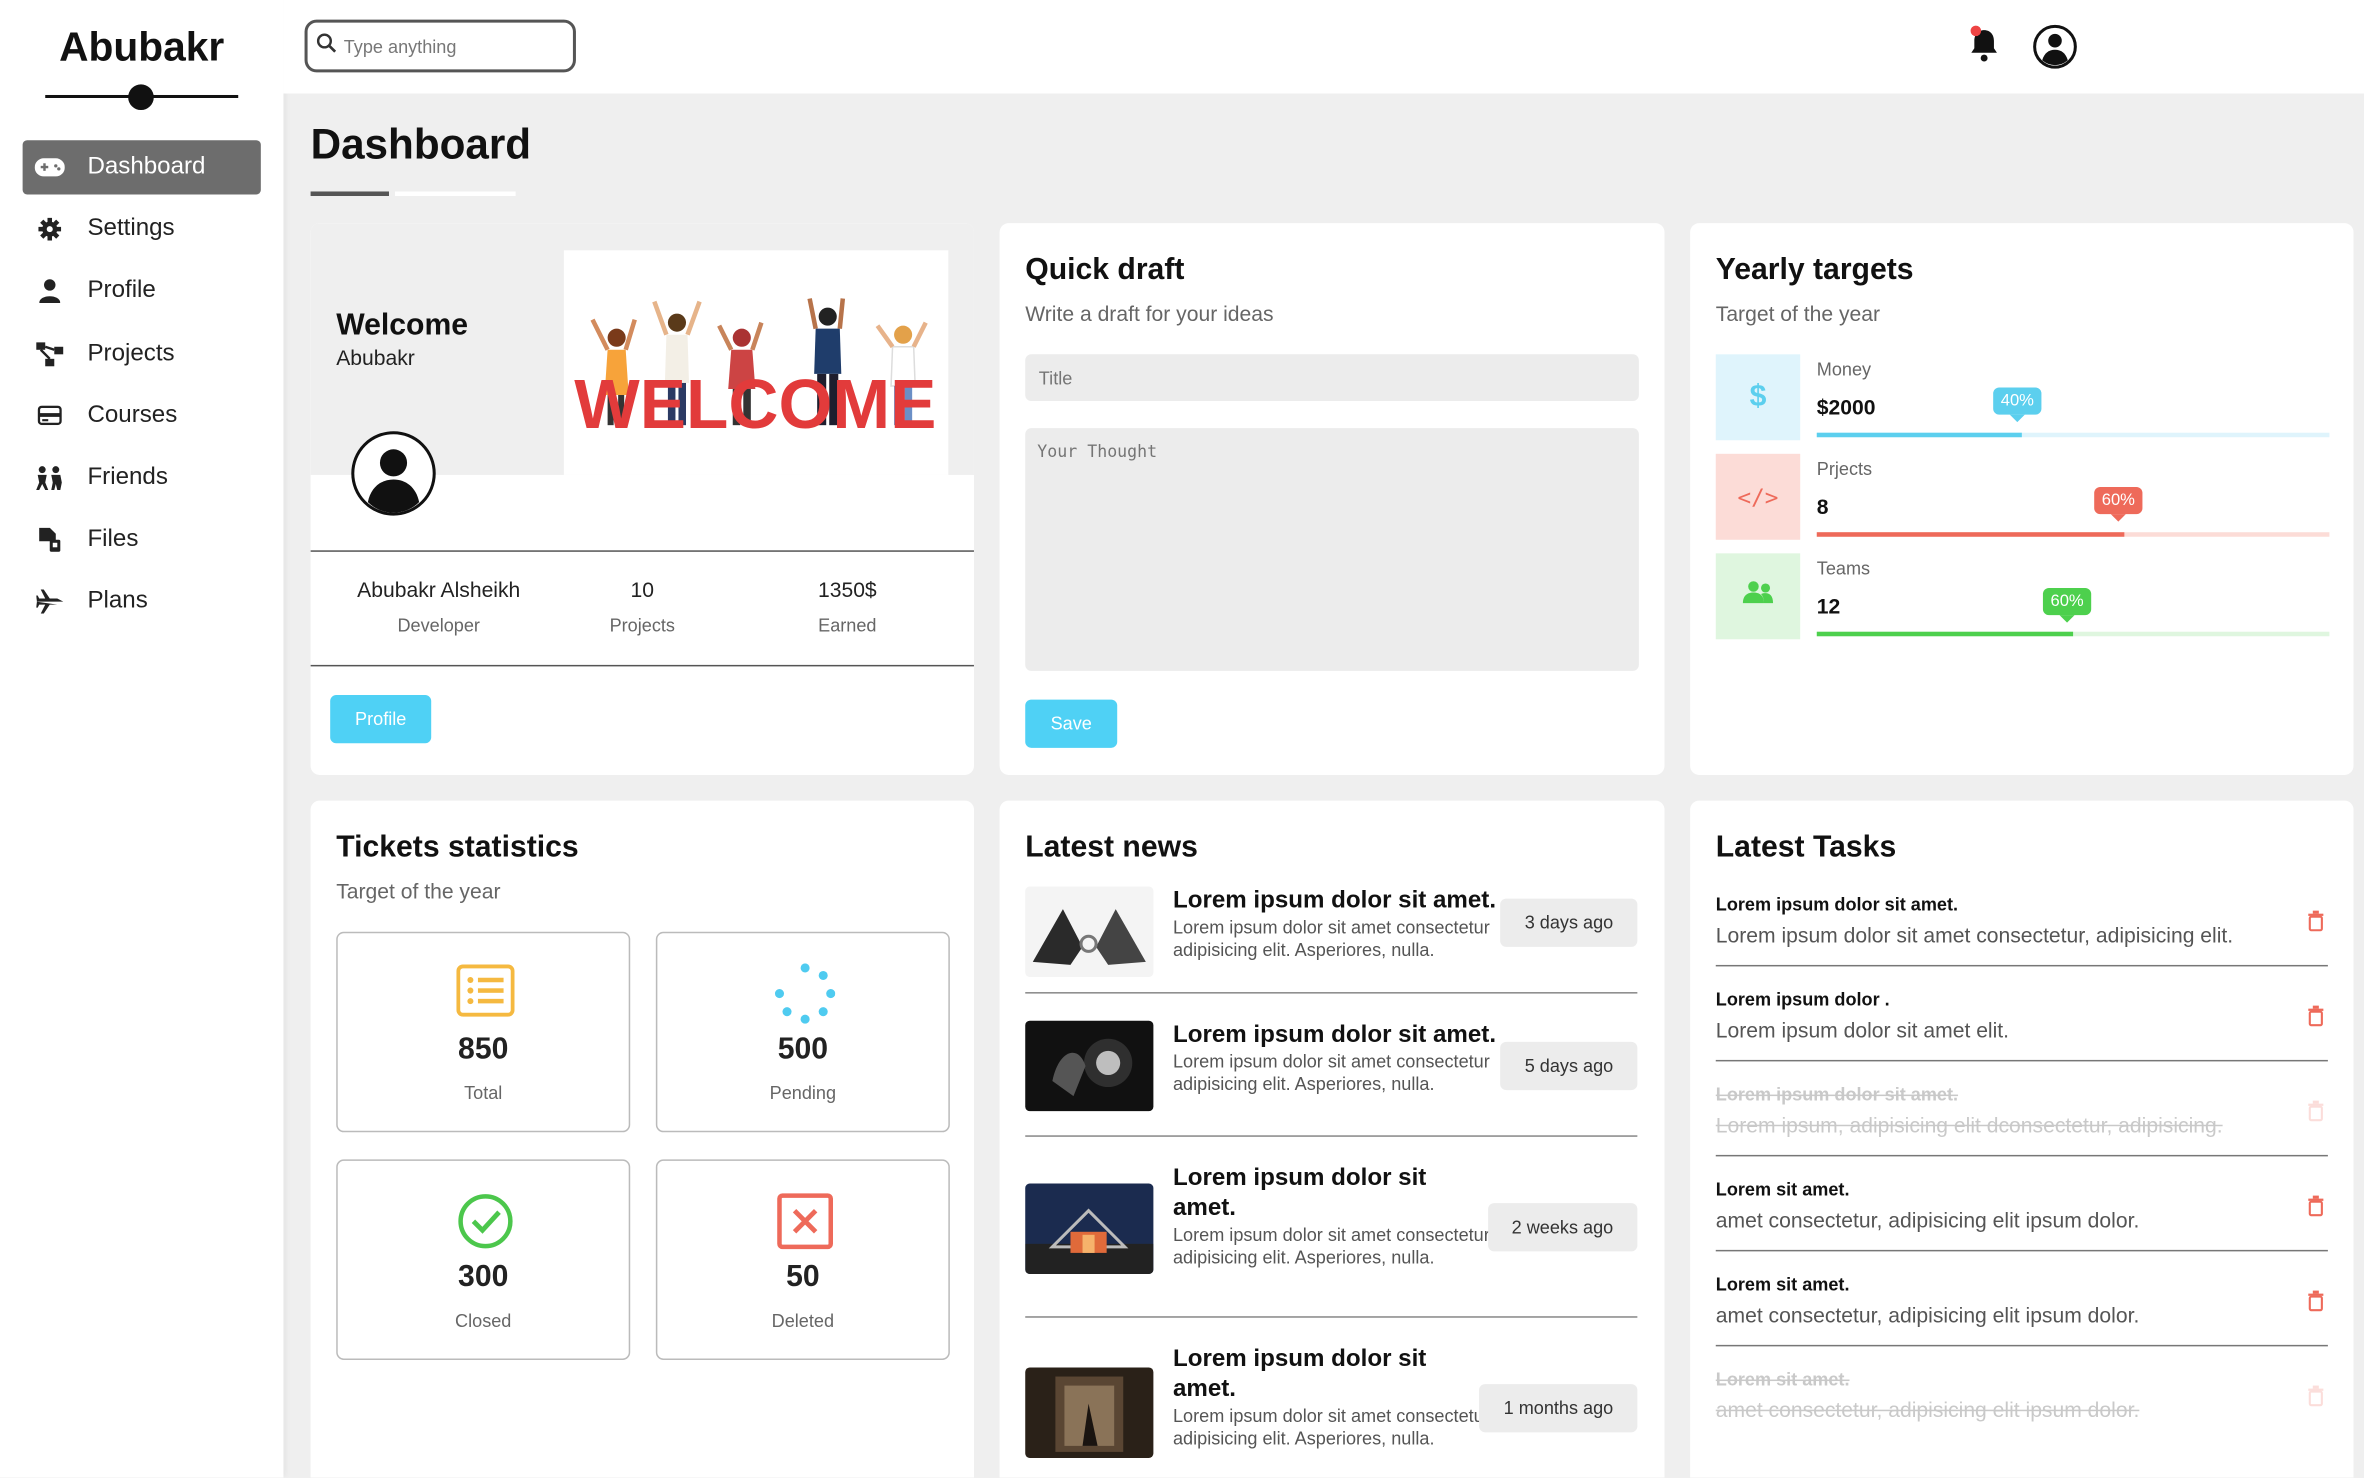  I want to click on draft-title-input, so click(1332, 378).